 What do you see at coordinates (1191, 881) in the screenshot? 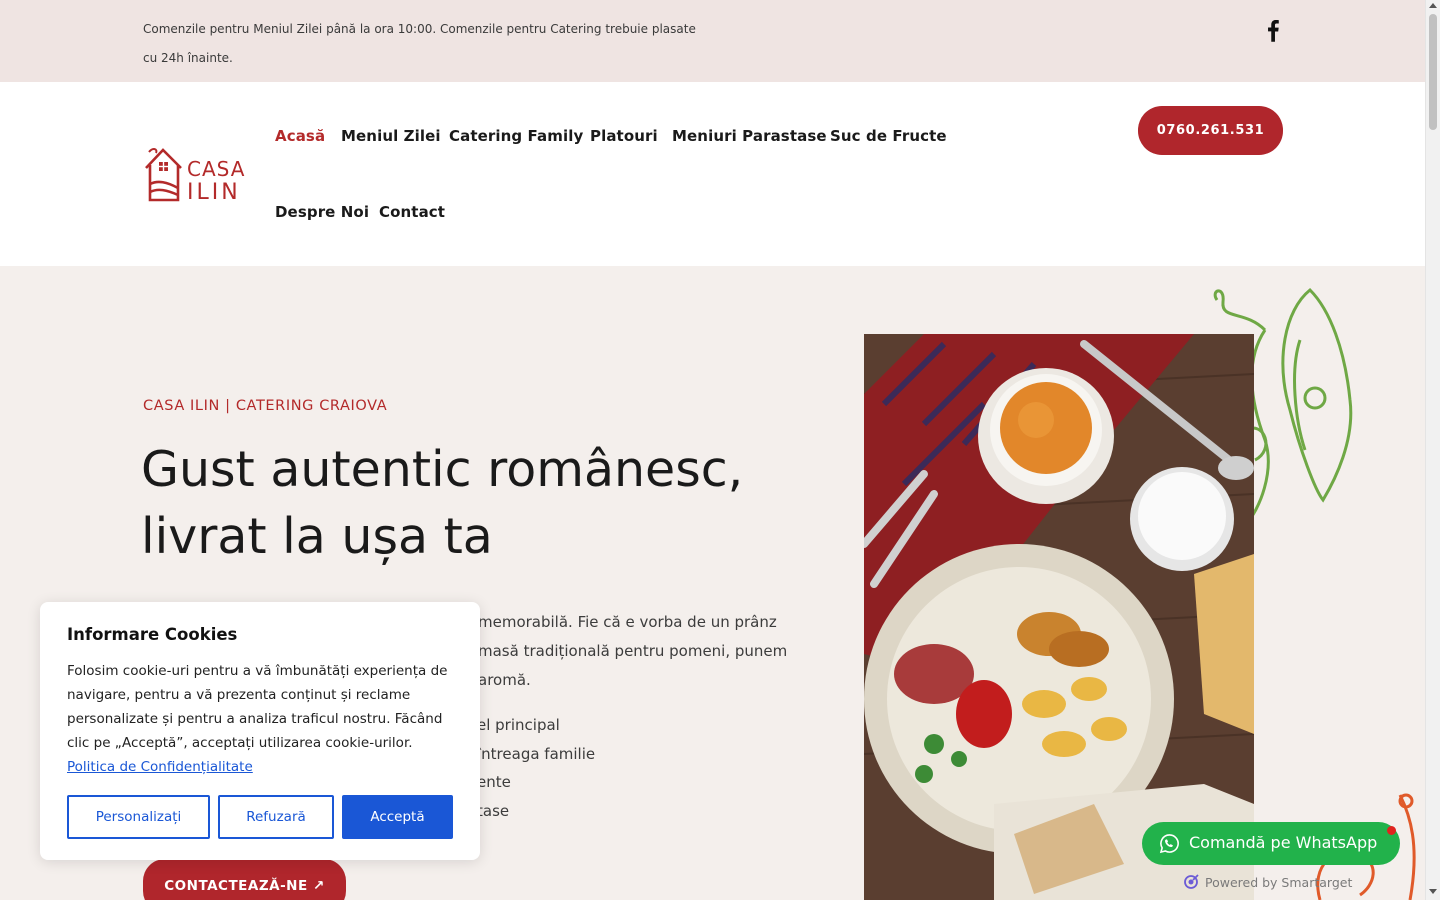
I see `smartarget-icon` at bounding box center [1191, 881].